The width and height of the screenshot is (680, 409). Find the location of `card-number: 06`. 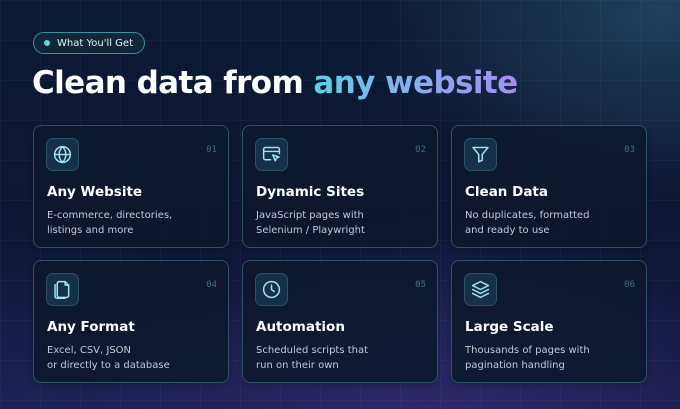

card-number: 06 is located at coordinates (629, 285).